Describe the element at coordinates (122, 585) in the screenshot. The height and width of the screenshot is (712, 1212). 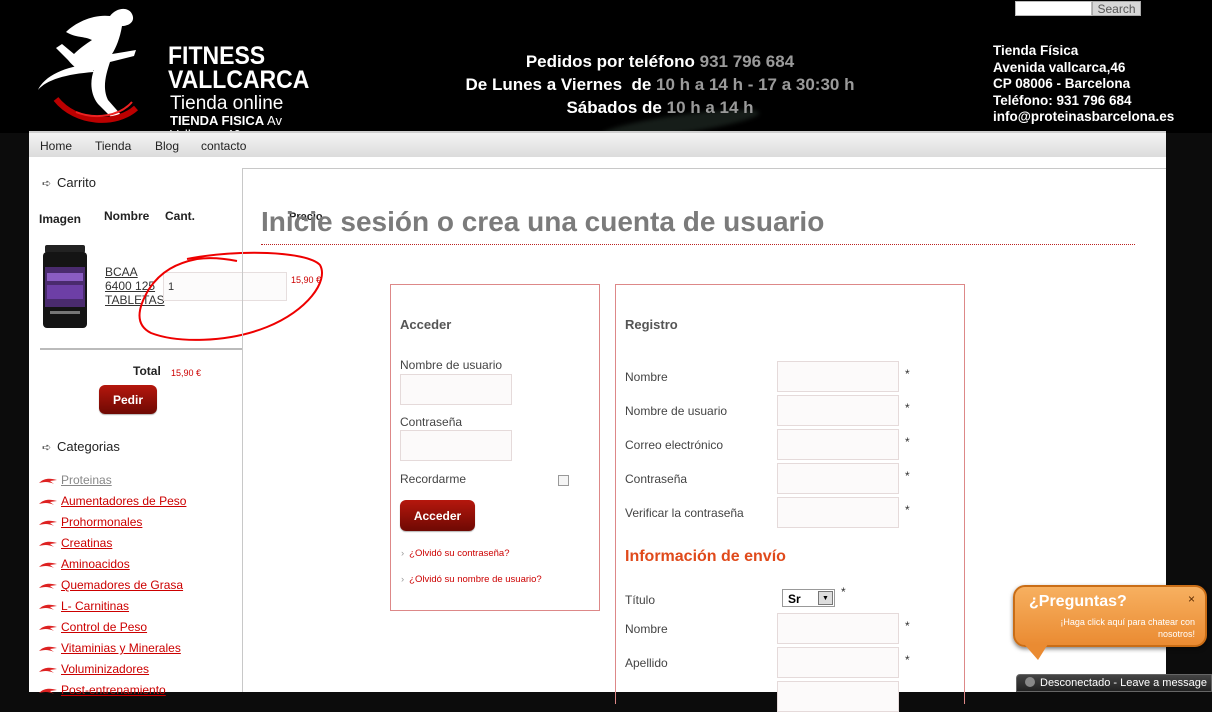
I see `category-label: Quemadores de Grasa` at that location.